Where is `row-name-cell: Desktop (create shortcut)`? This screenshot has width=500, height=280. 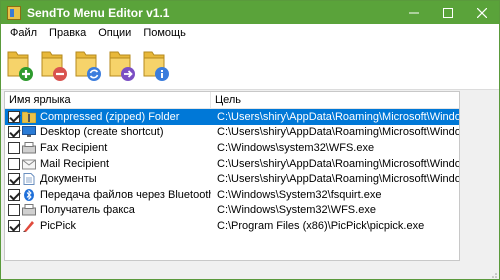 row-name-cell: Desktop (create shortcut) is located at coordinates (108, 132).